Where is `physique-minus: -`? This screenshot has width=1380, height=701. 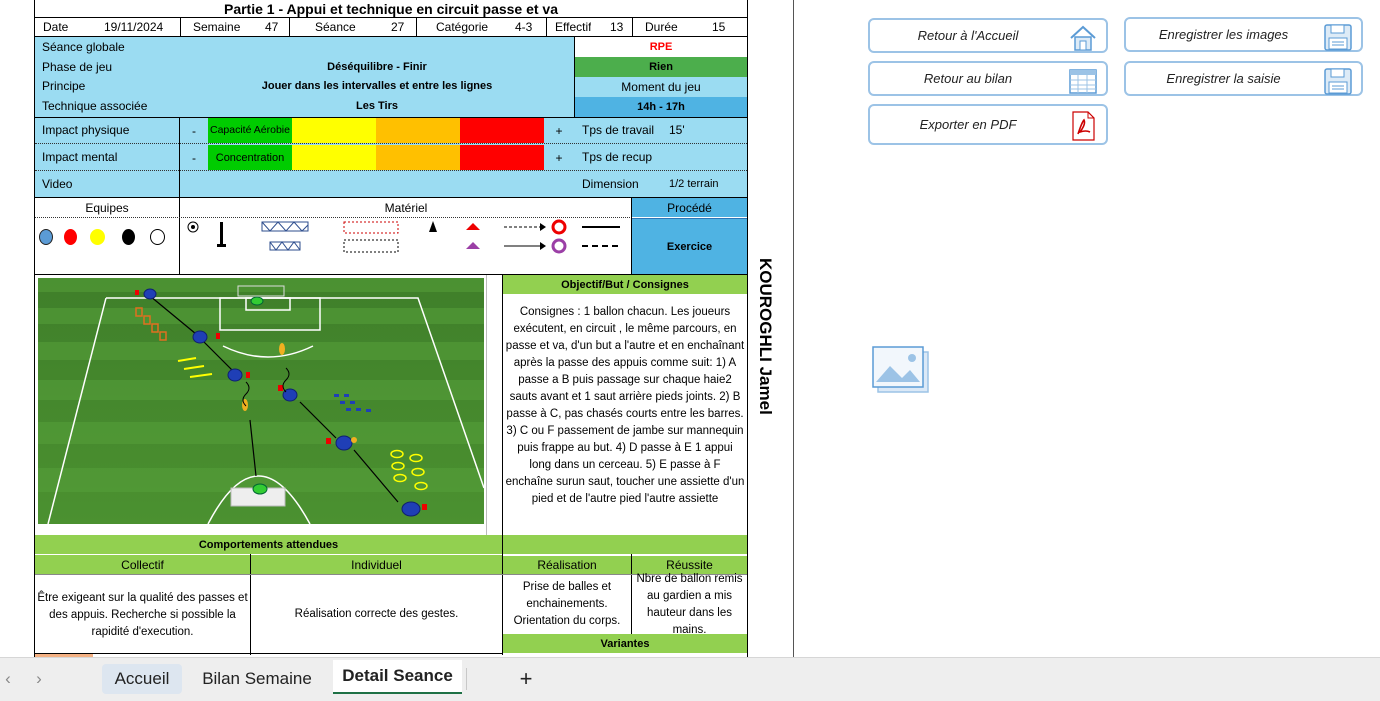 physique-minus: - is located at coordinates (194, 130).